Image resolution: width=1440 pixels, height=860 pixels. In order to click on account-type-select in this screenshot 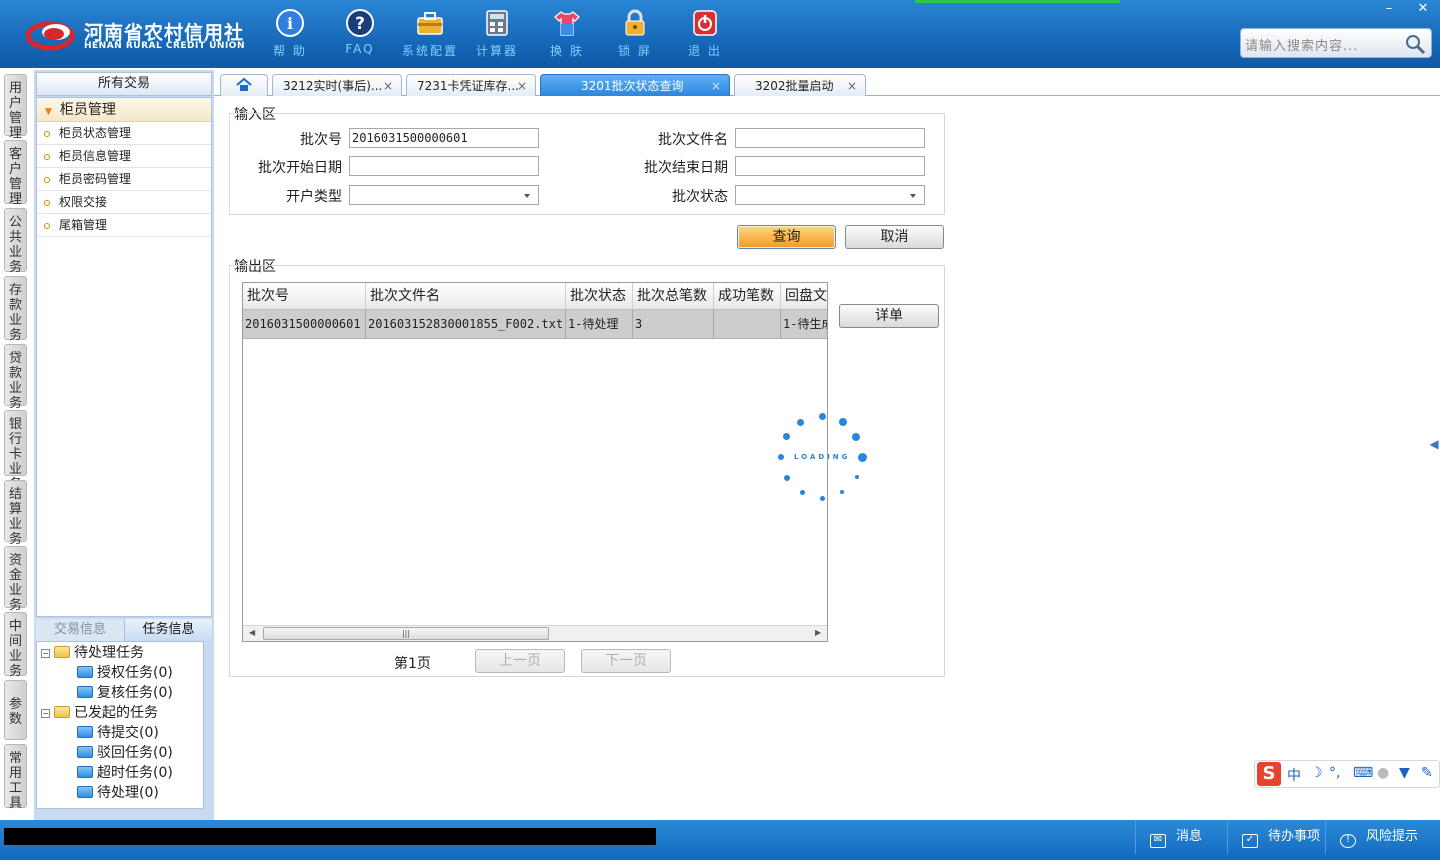, I will do `click(444, 195)`.